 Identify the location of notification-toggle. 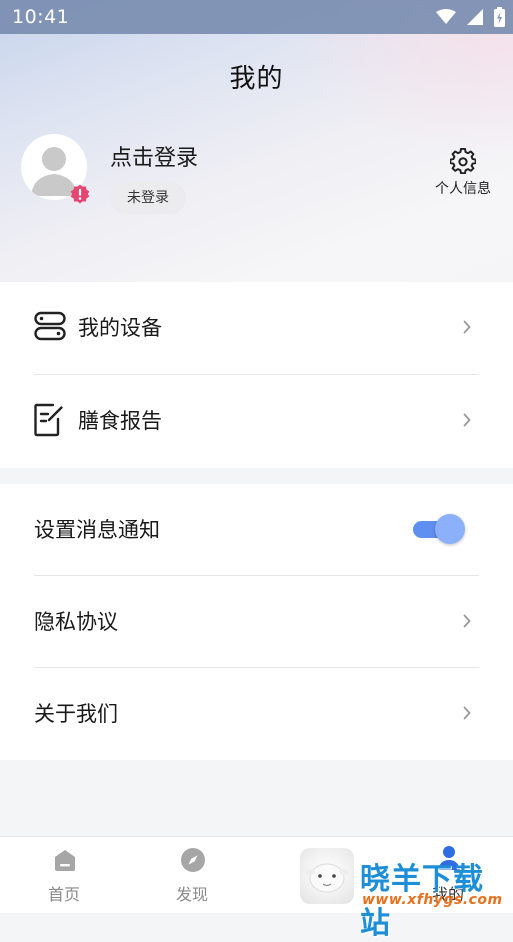
(439, 529).